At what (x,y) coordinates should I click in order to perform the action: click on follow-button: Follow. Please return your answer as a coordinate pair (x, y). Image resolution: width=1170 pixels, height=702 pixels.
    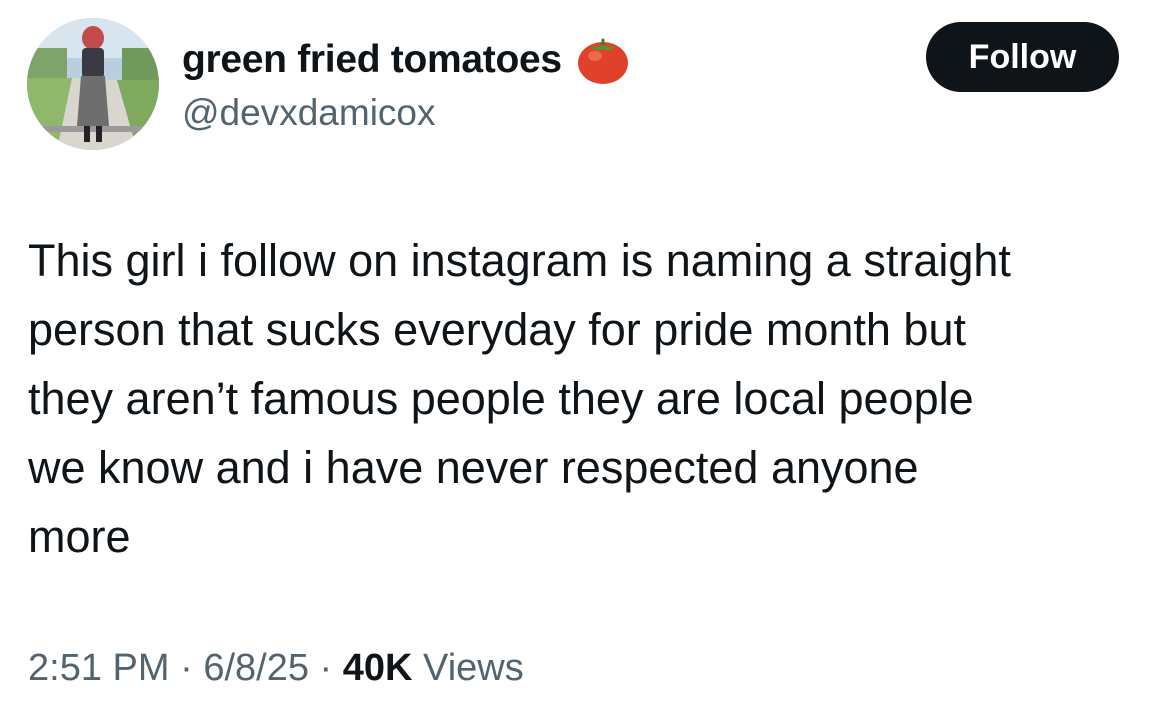
    Looking at the image, I should click on (1022, 57).